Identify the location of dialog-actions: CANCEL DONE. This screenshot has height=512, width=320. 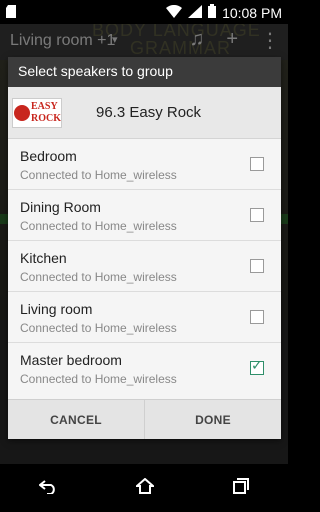
(144, 419).